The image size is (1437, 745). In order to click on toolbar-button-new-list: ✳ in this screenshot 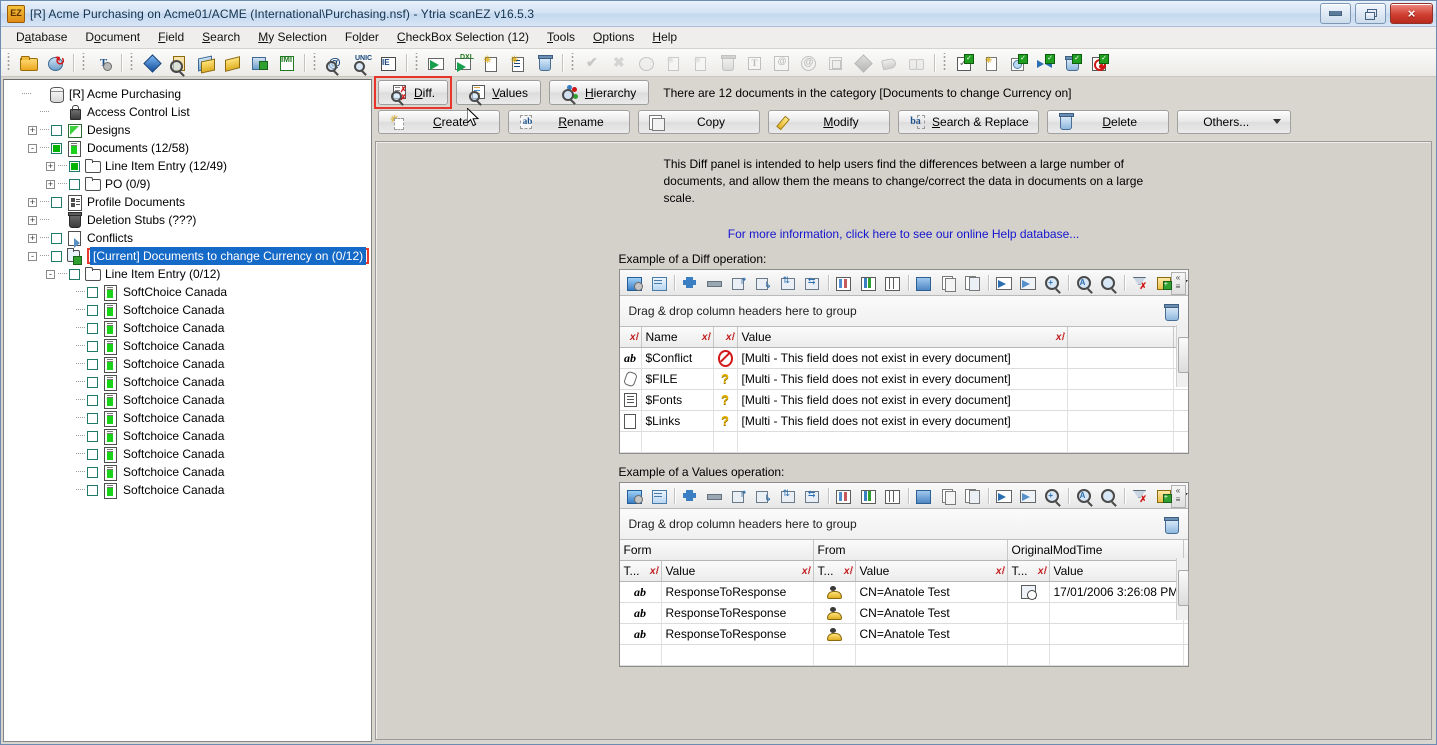, I will do `click(517, 63)`.